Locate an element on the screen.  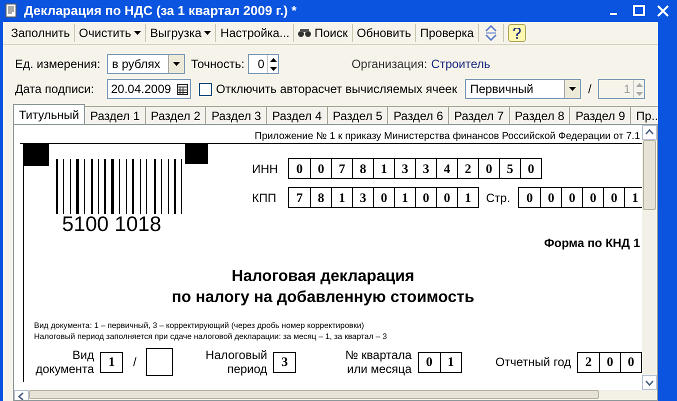
window-title: Декларация по НДС (за 1 квартал 2009 г.) * is located at coordinates (161, 11).